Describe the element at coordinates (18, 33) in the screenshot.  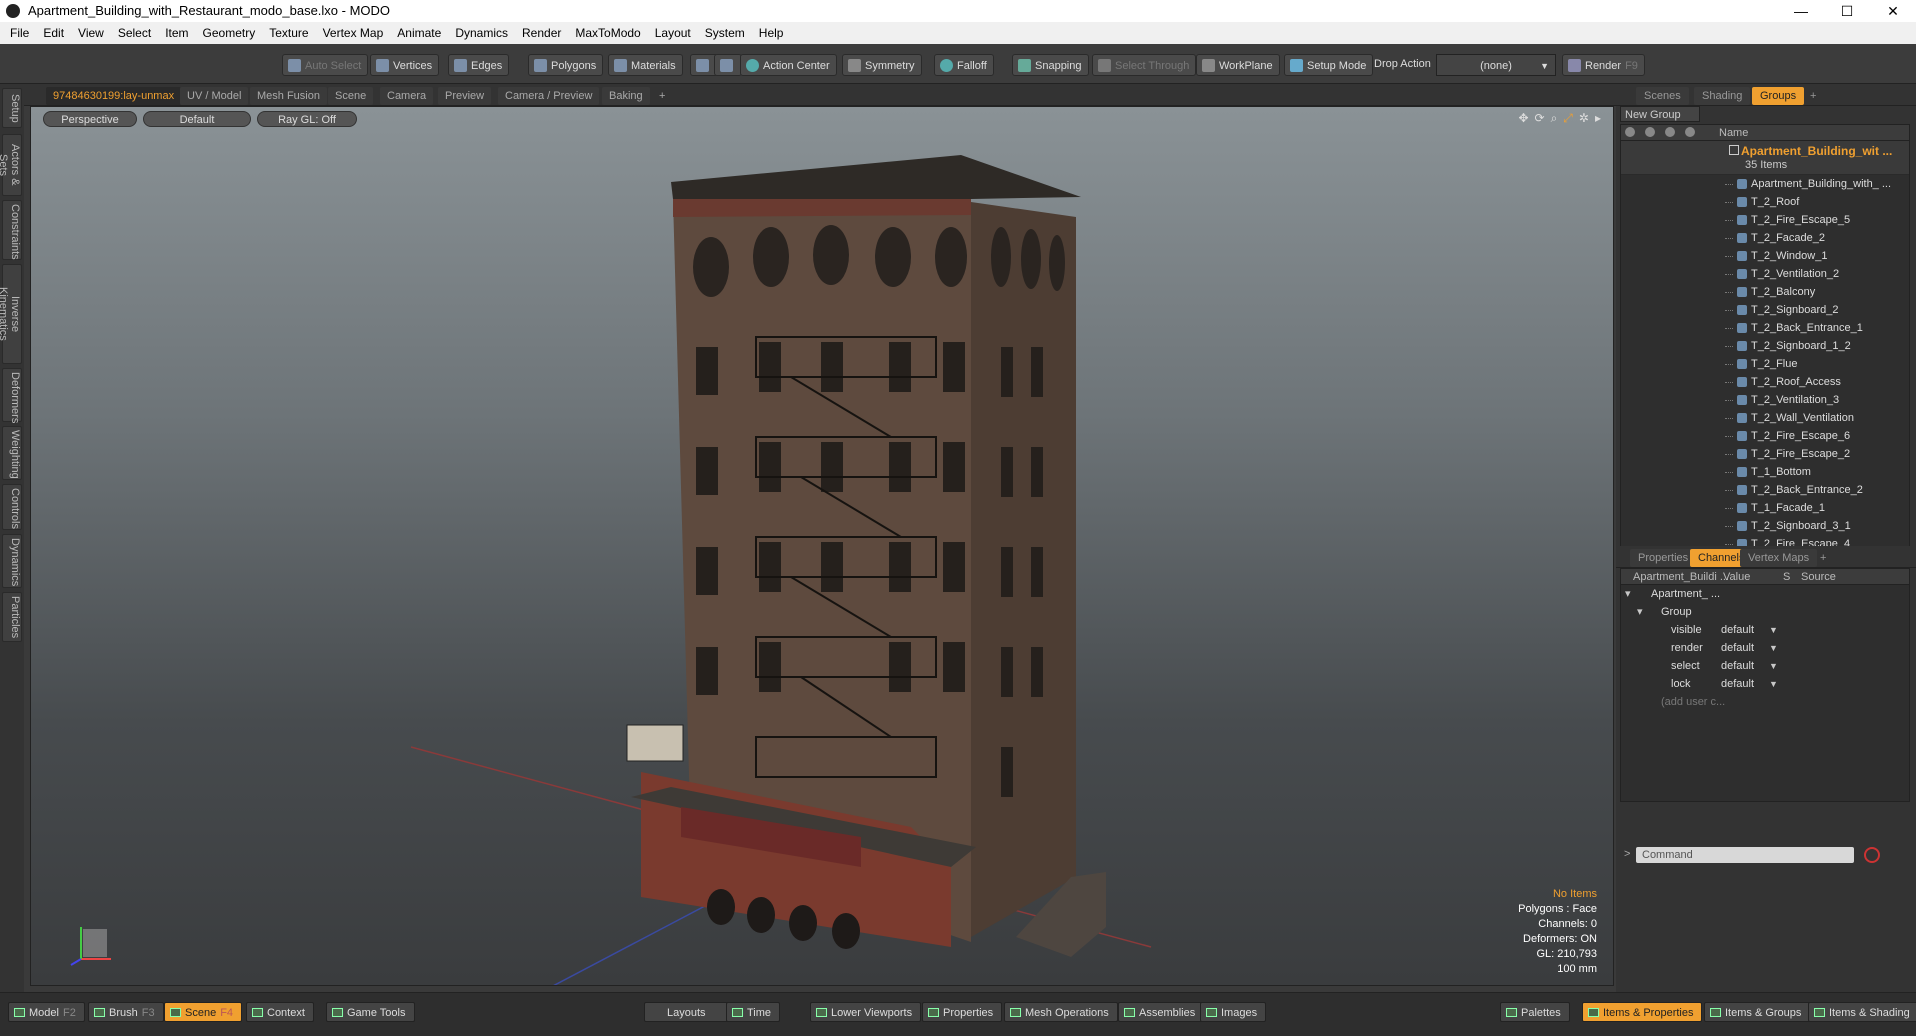
I see `menu-file: File` at that location.